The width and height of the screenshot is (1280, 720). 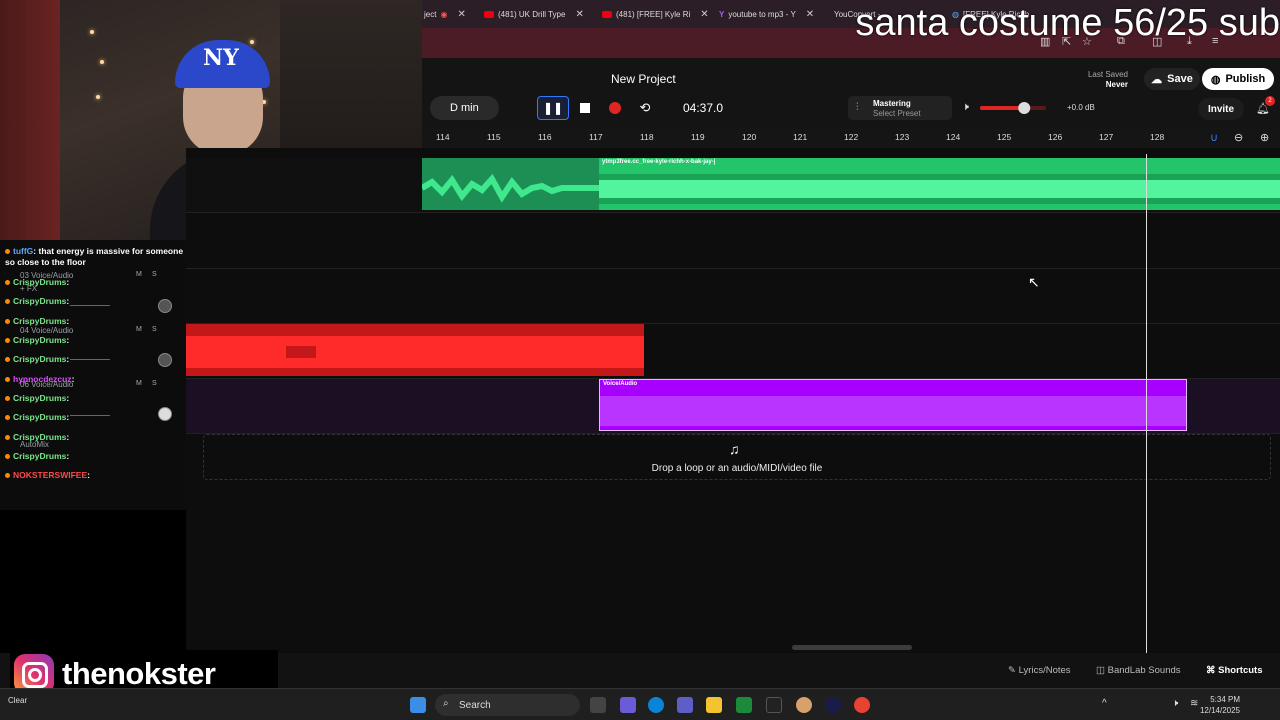 I want to click on audio-clip-purple: Voice/Audio, so click(x=893, y=405).